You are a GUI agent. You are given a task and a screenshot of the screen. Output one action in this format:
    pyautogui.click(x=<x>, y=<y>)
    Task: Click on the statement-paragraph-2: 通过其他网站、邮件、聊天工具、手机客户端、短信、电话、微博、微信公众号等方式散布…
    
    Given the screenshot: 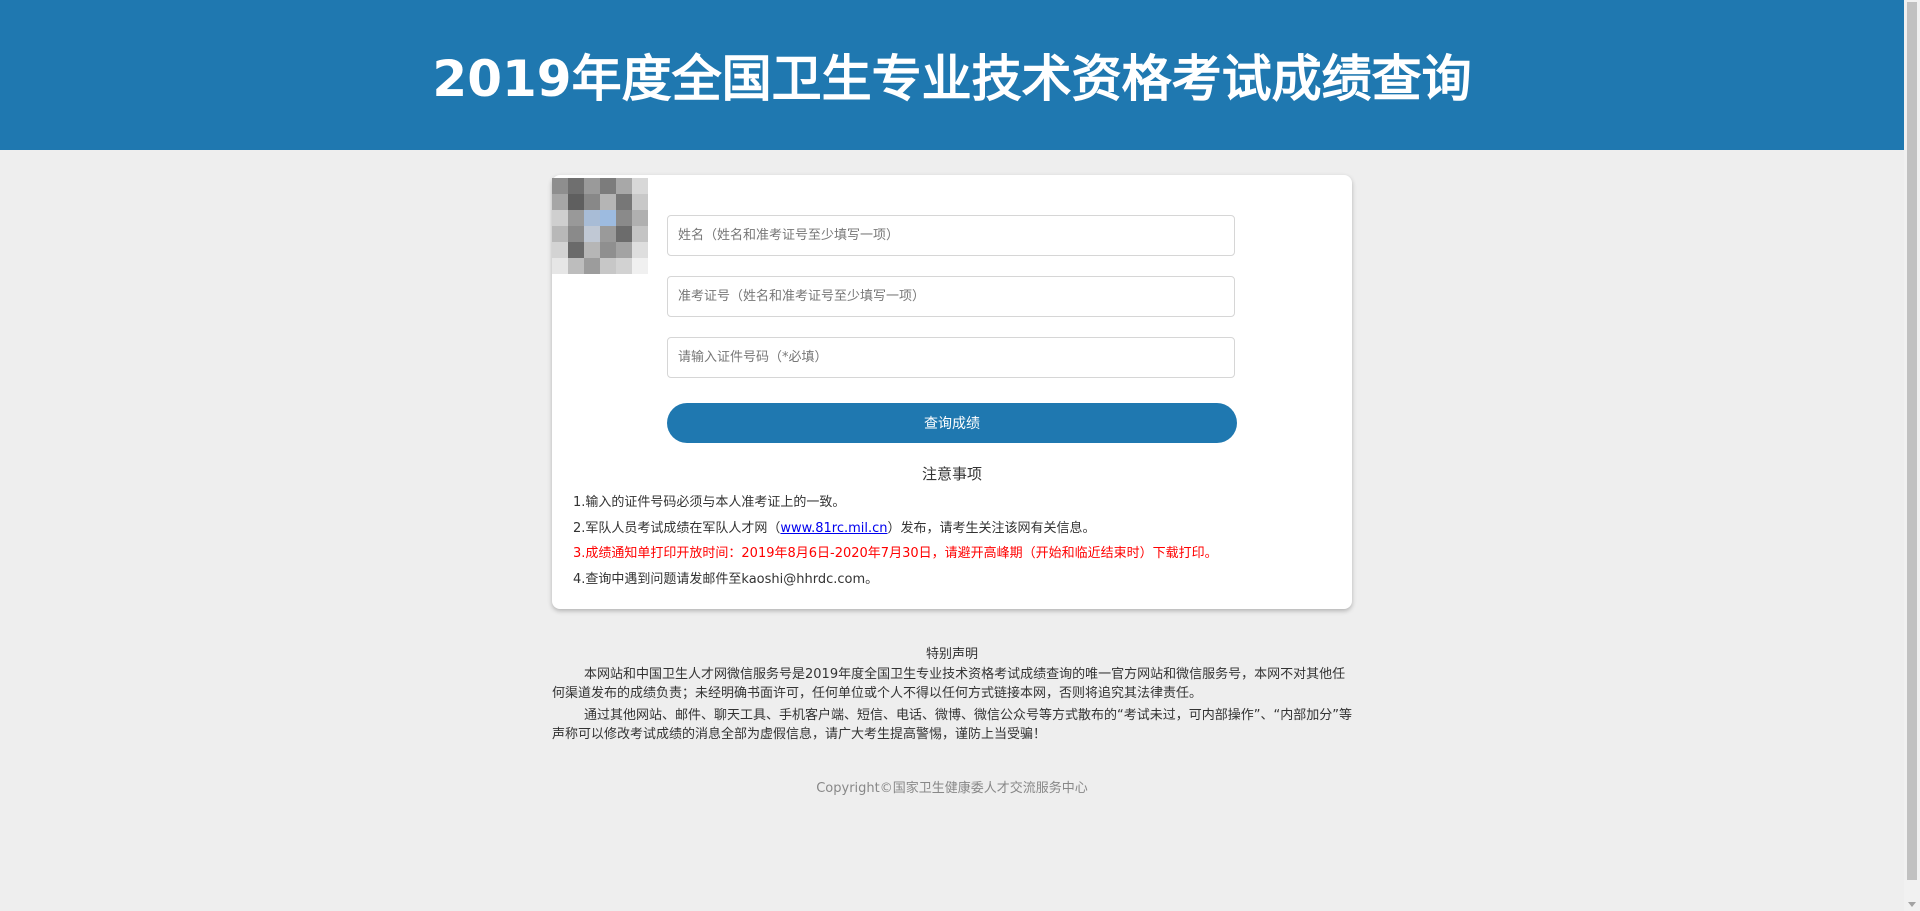 What is the action you would take?
    pyautogui.click(x=952, y=725)
    